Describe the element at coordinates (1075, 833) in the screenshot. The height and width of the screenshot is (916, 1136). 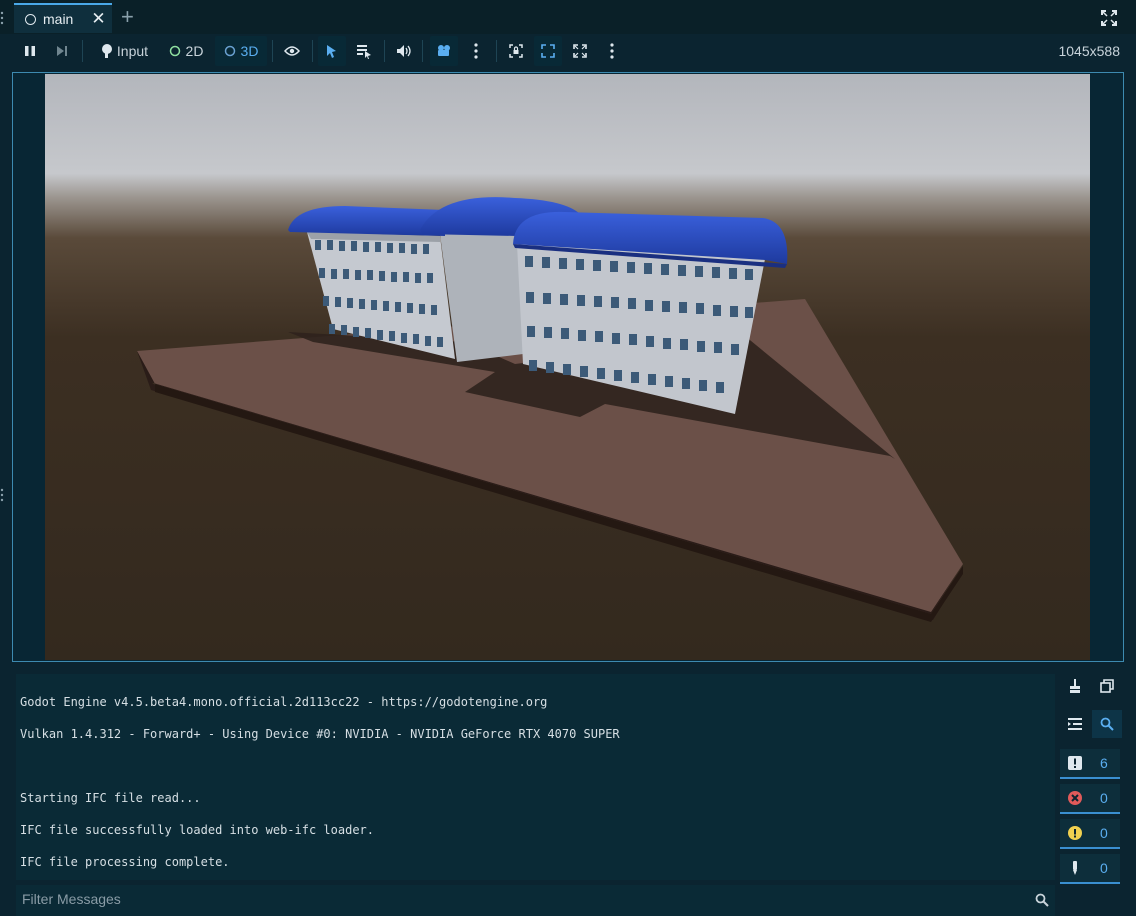
I see `warning-icon` at that location.